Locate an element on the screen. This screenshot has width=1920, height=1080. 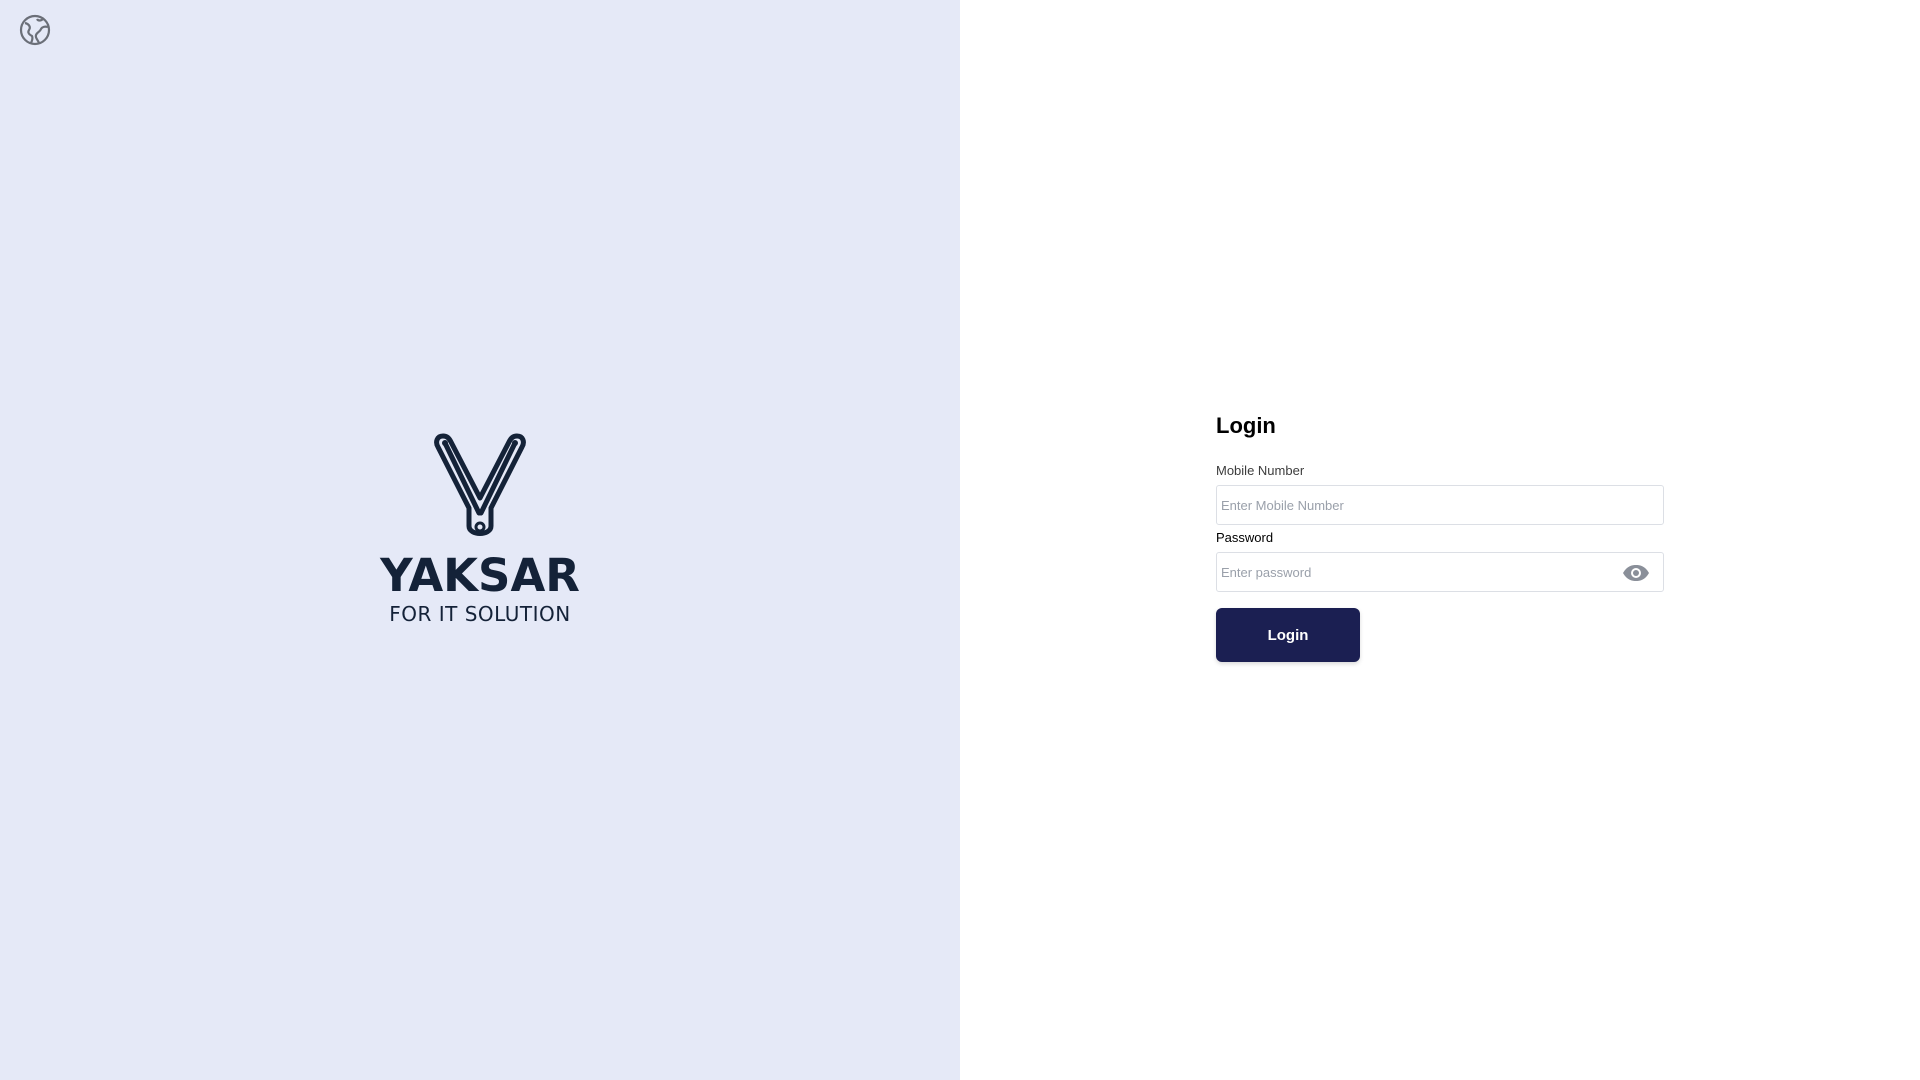
brand-logo: YAKSAR FOR IT SOLUTION is located at coordinates (480, 535).